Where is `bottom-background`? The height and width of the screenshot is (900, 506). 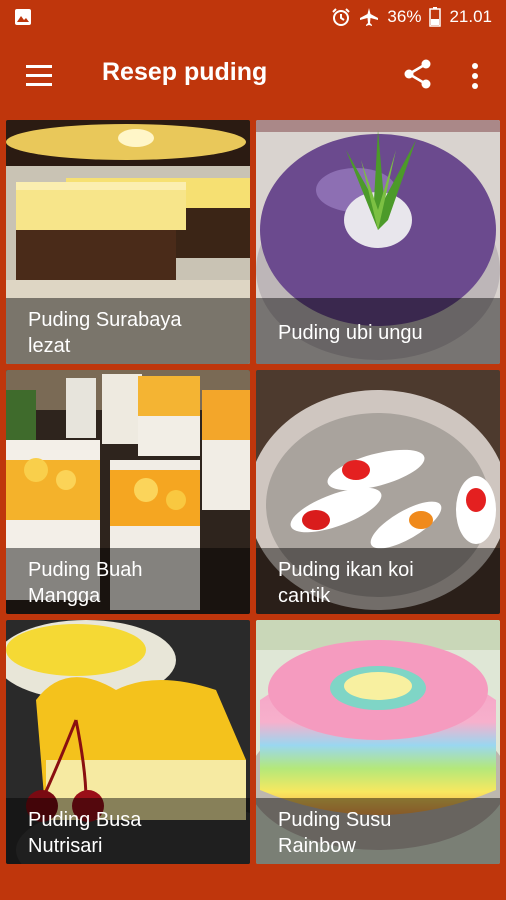 bottom-background is located at coordinates (253, 882).